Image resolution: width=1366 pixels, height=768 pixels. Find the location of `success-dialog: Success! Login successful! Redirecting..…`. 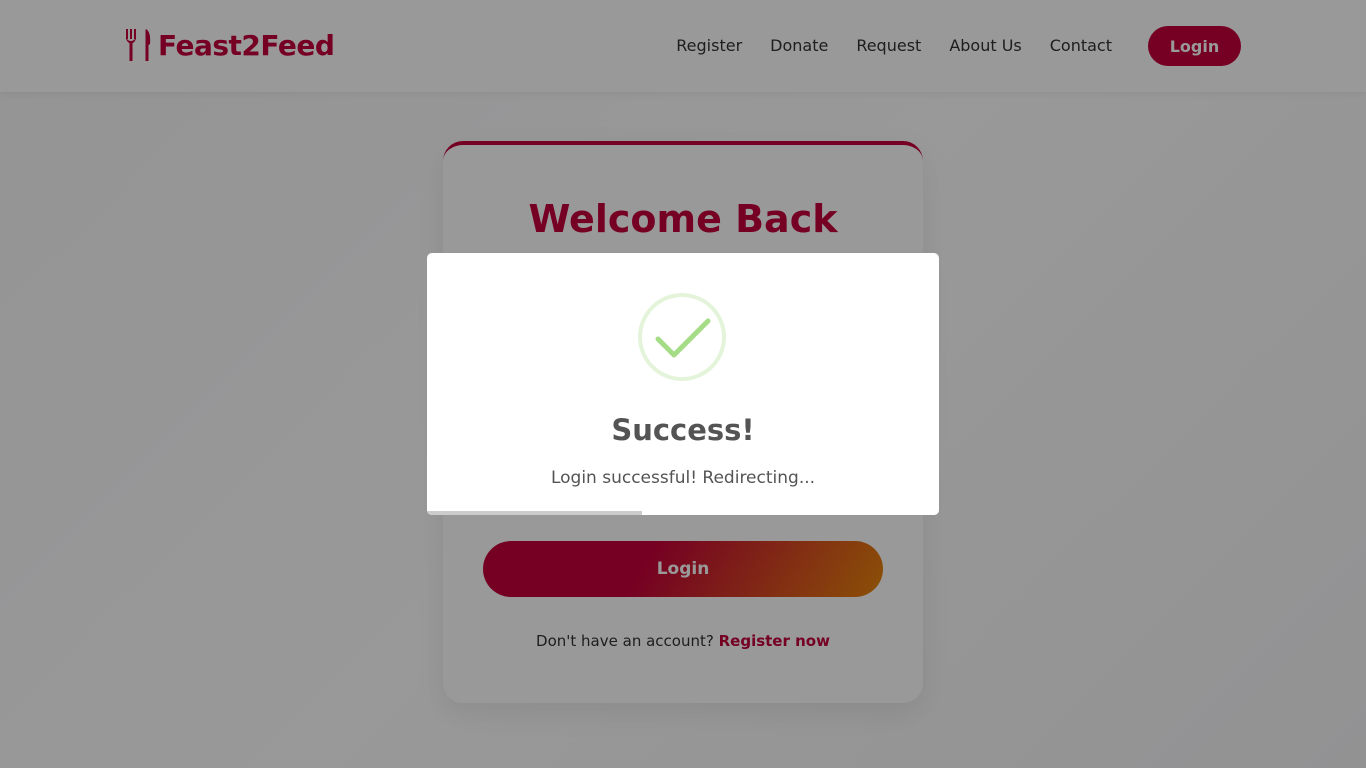

success-dialog: Success! Login successful! Redirecting..… is located at coordinates (683, 384).